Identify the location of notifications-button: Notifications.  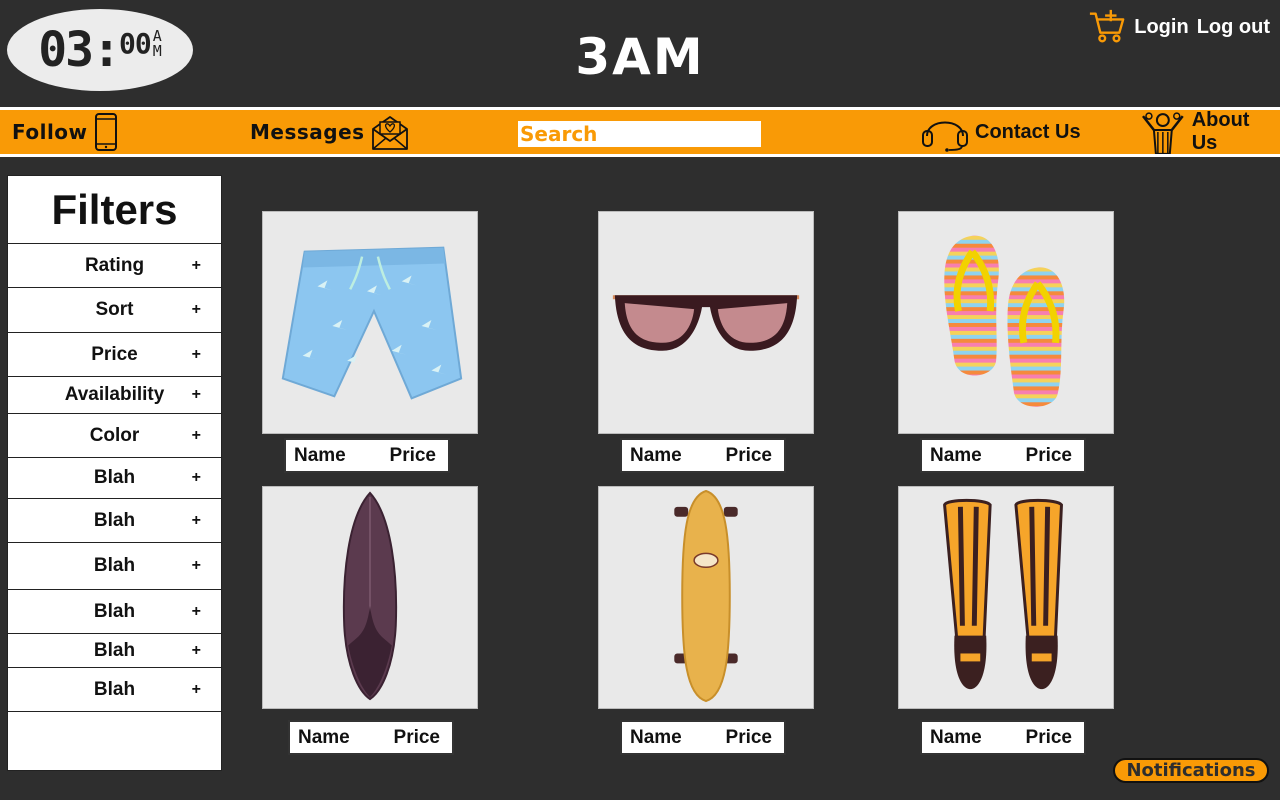
(1191, 770).